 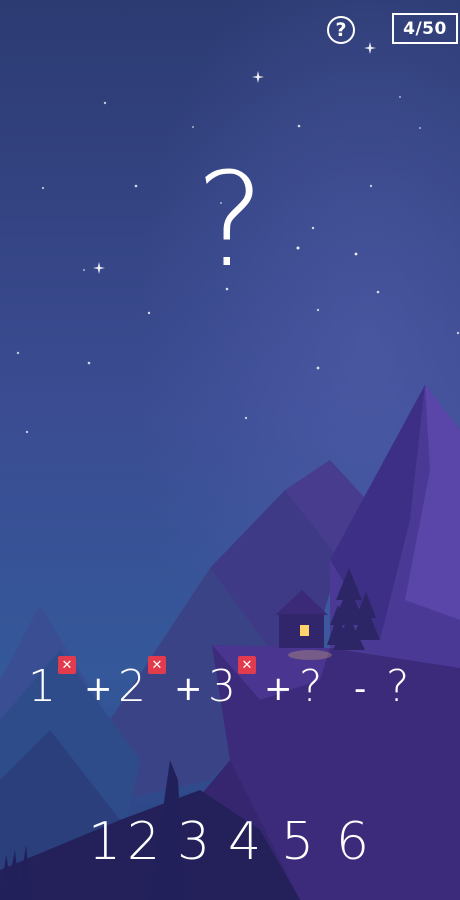 I want to click on digit-key-2: 2, so click(x=143, y=842).